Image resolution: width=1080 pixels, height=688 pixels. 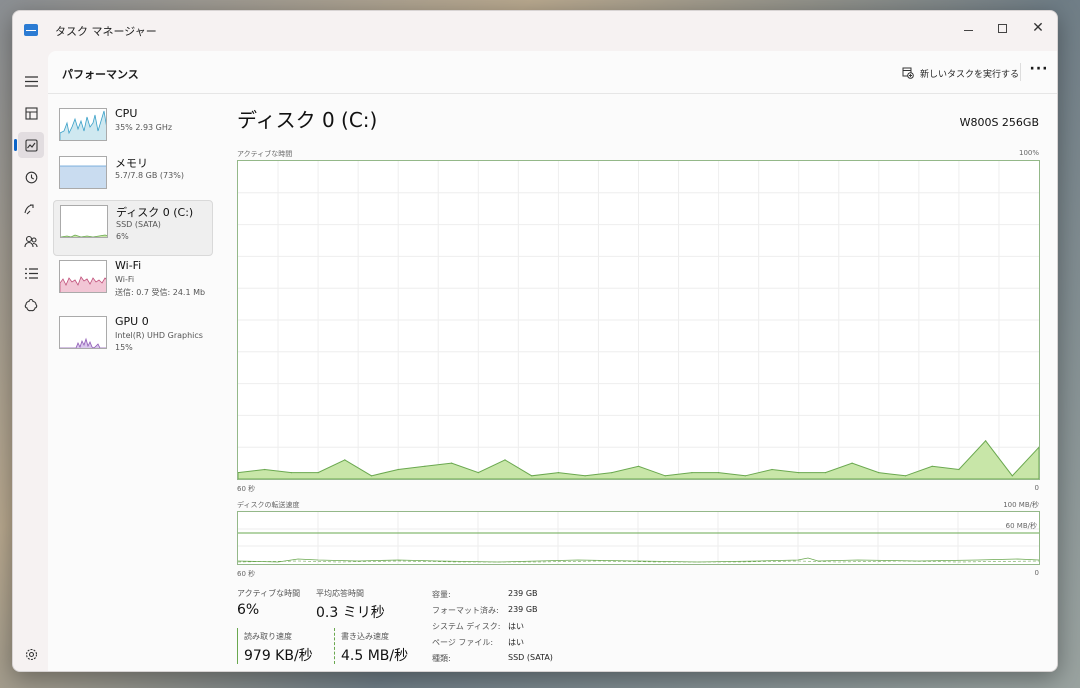 What do you see at coordinates (307, 120) in the screenshot?
I see `disk-title: ディスク 0 (C:)` at bounding box center [307, 120].